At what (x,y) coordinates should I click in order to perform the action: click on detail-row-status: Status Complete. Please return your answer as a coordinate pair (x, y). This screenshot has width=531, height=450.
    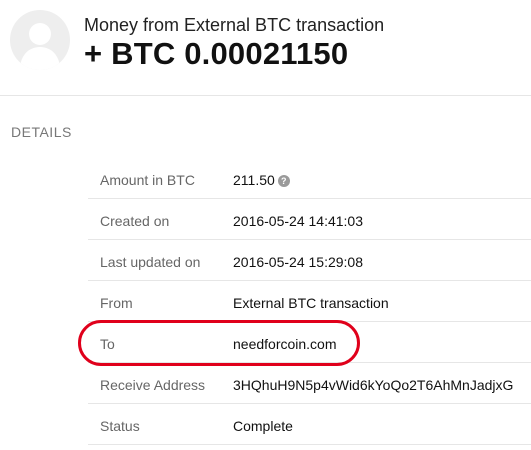
    Looking at the image, I should click on (309, 424).